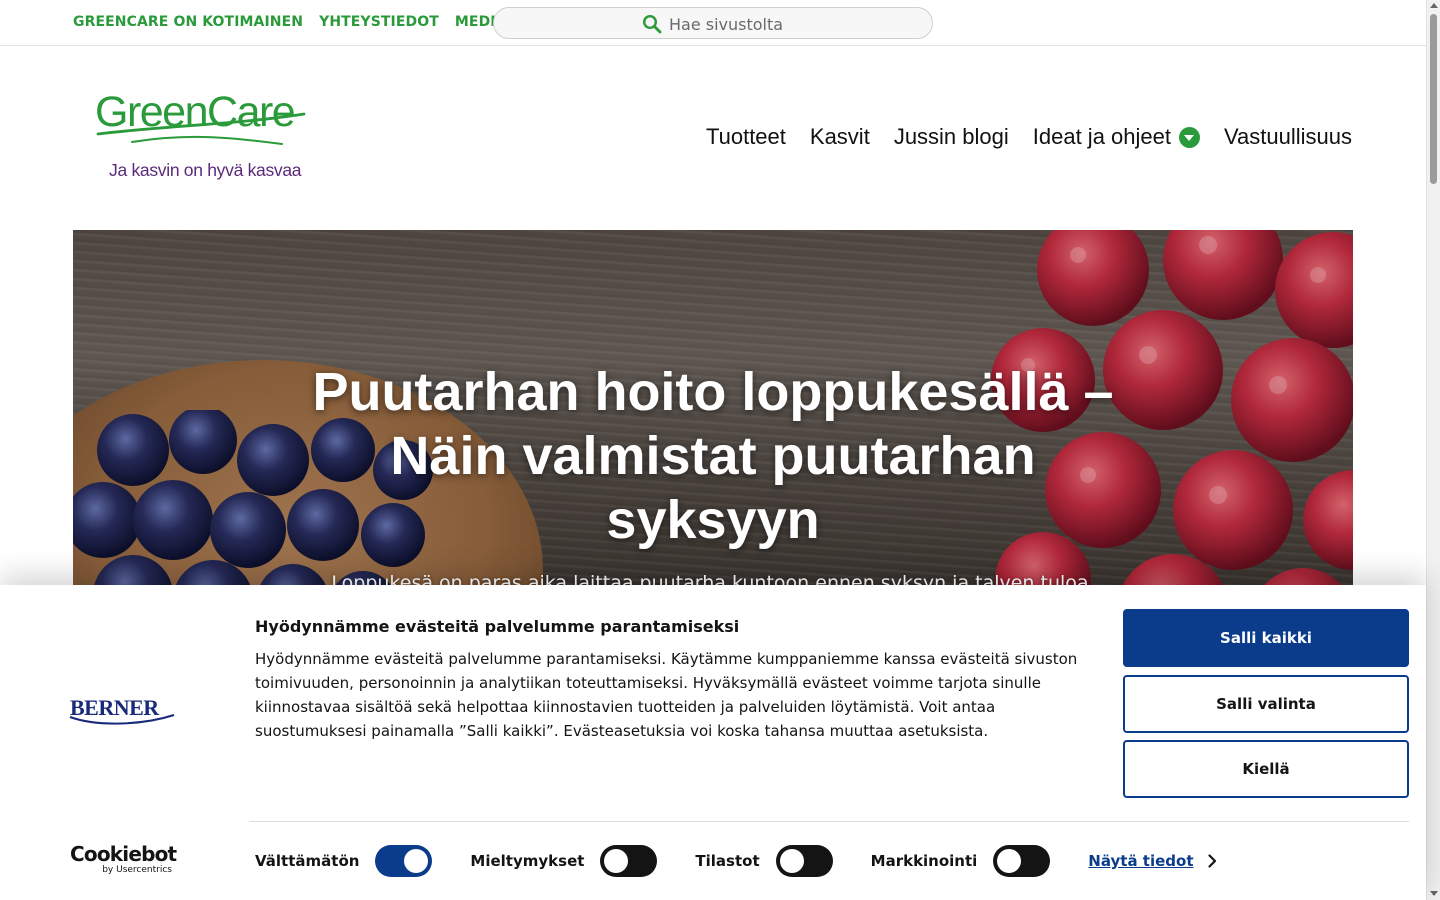 The width and height of the screenshot is (1440, 900). Describe the element at coordinates (194, 112) in the screenshot. I see `logo-wordmark: GreenCare` at that location.